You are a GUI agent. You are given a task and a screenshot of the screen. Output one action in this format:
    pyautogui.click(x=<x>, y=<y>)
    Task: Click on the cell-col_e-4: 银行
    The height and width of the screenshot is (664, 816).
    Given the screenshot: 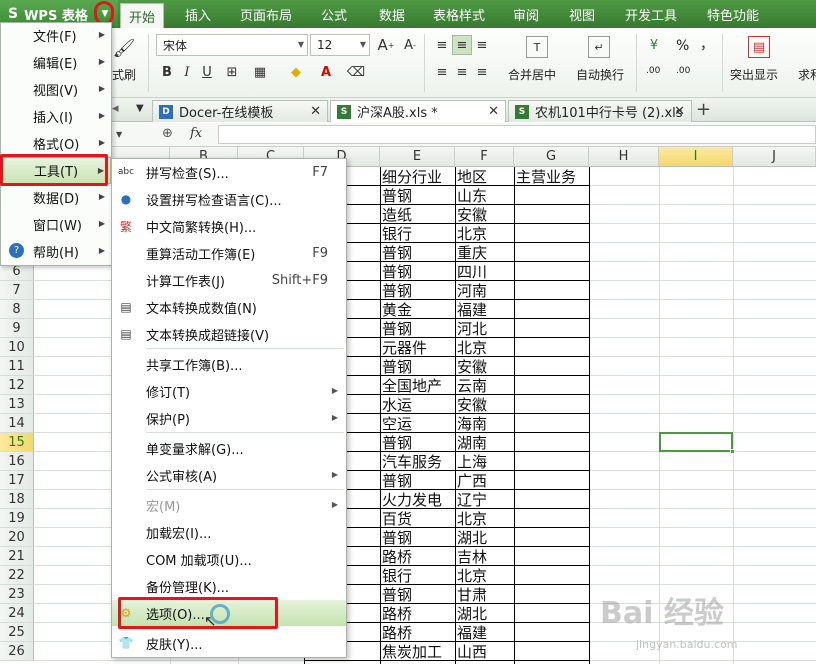 What is the action you would take?
    pyautogui.click(x=417, y=233)
    